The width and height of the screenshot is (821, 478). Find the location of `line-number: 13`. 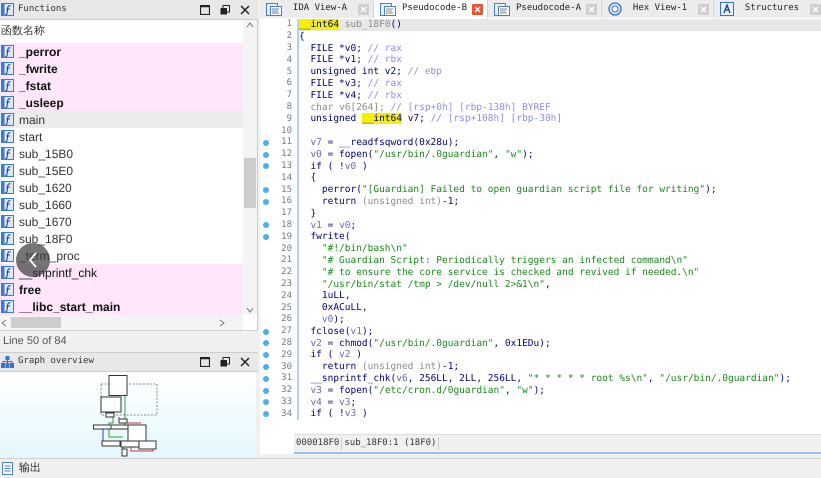

line-number: 13 is located at coordinates (286, 166).